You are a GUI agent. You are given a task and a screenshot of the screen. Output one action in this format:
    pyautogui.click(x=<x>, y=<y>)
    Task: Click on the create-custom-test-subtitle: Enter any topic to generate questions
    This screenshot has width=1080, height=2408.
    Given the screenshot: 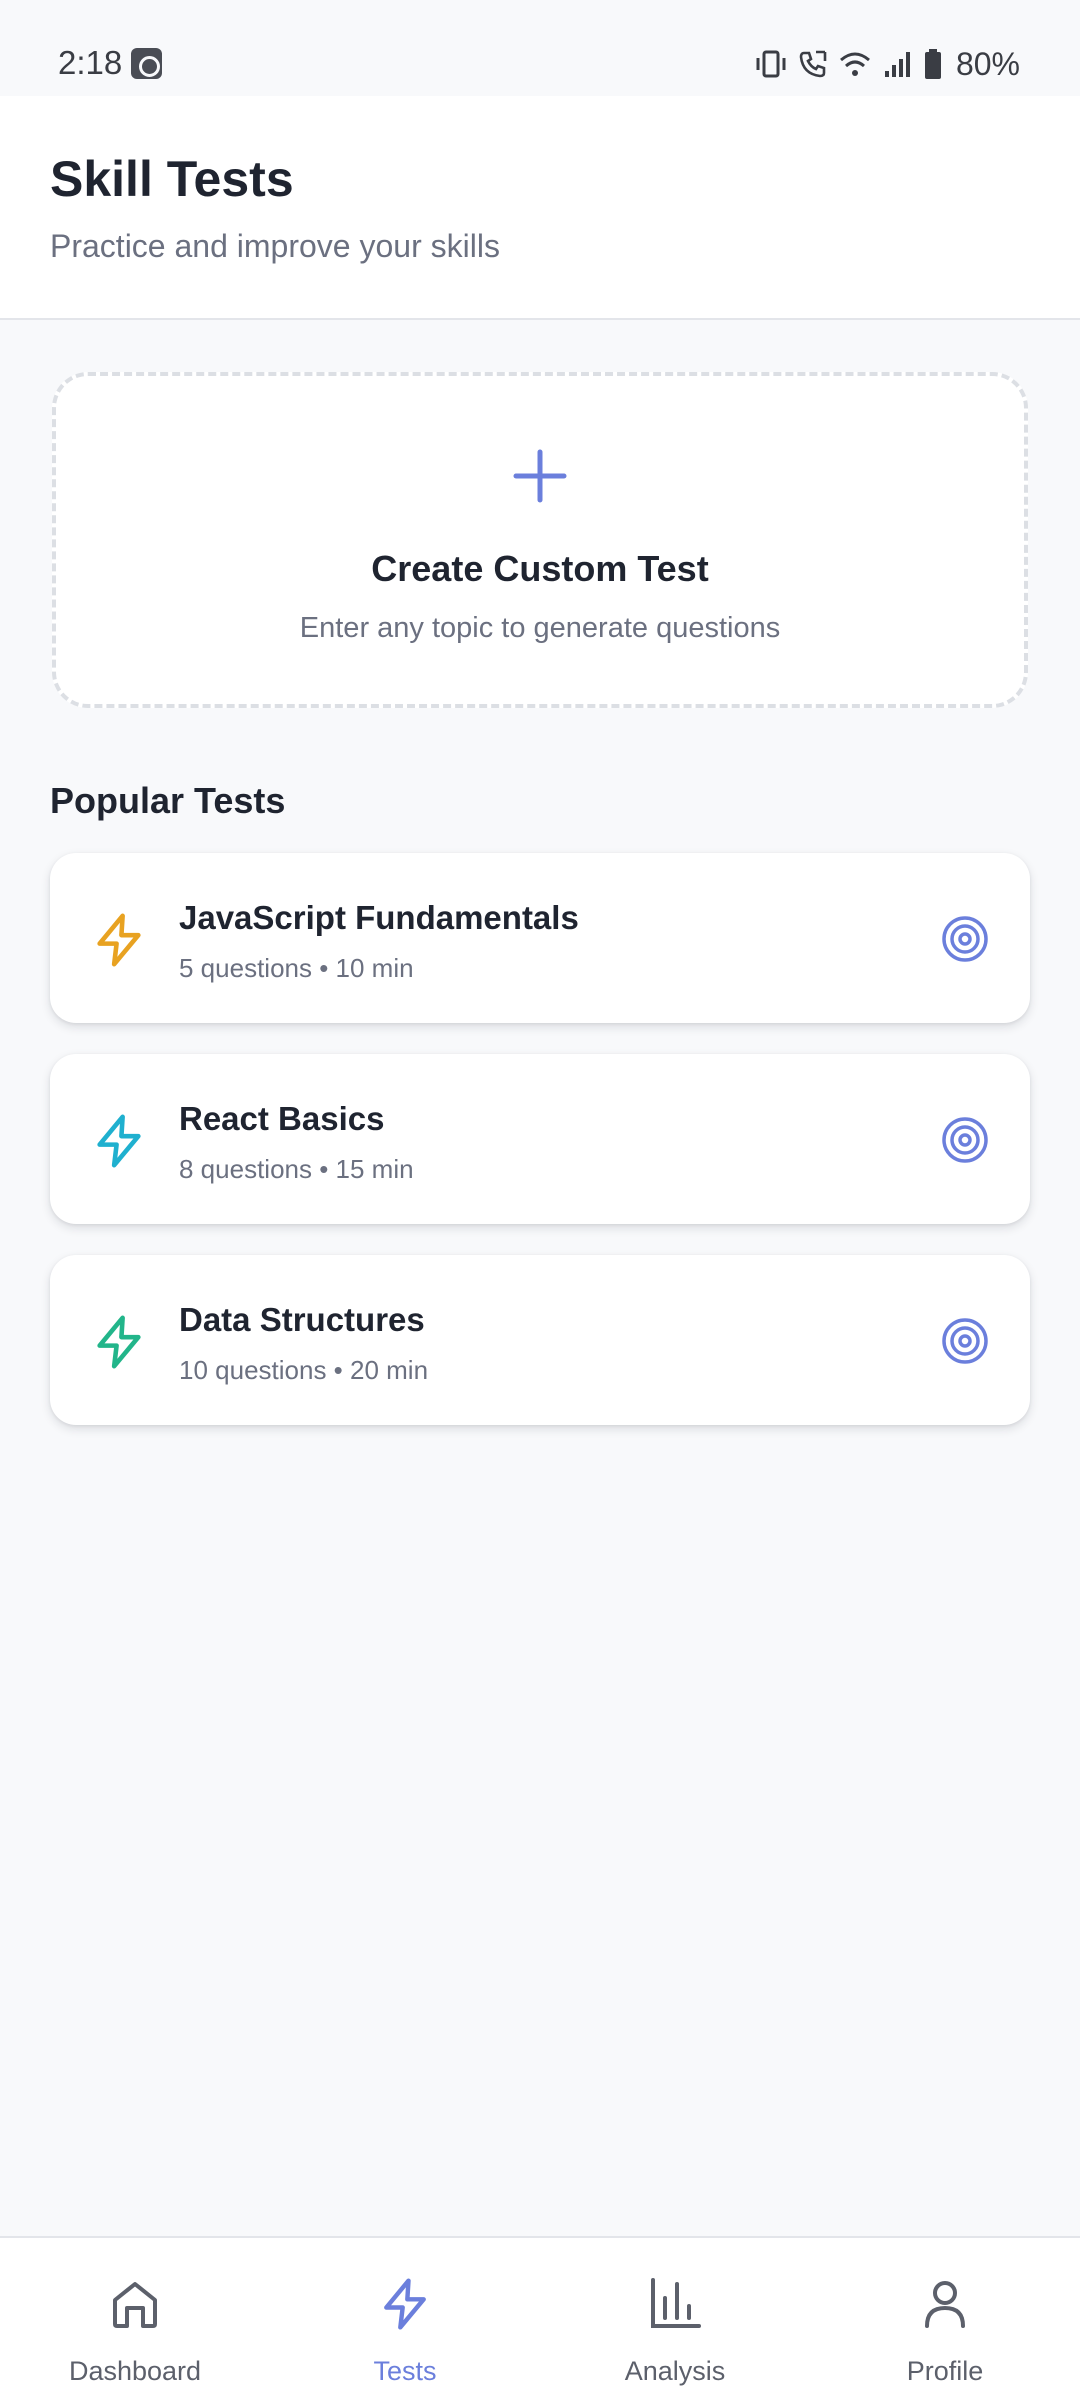 What is the action you would take?
    pyautogui.click(x=540, y=628)
    